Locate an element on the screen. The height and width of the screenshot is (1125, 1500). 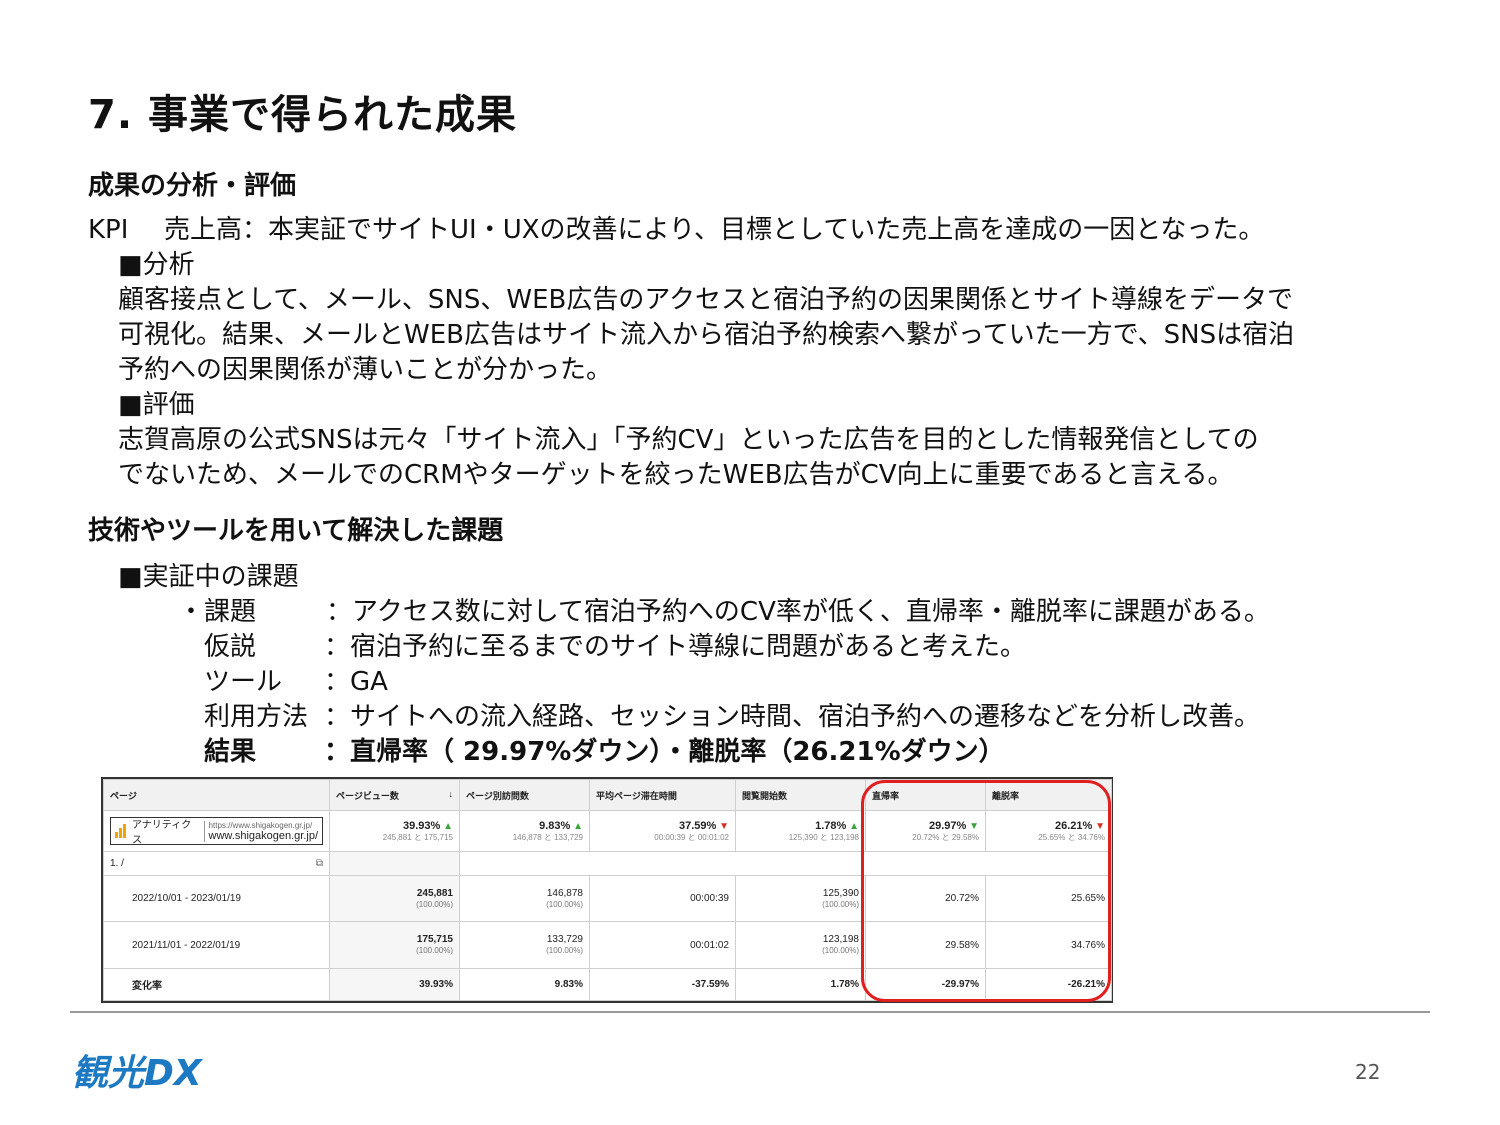
summary-cell: 37.59% ▼ 00:00:39 と 00:01:02 is located at coordinates (662, 831).